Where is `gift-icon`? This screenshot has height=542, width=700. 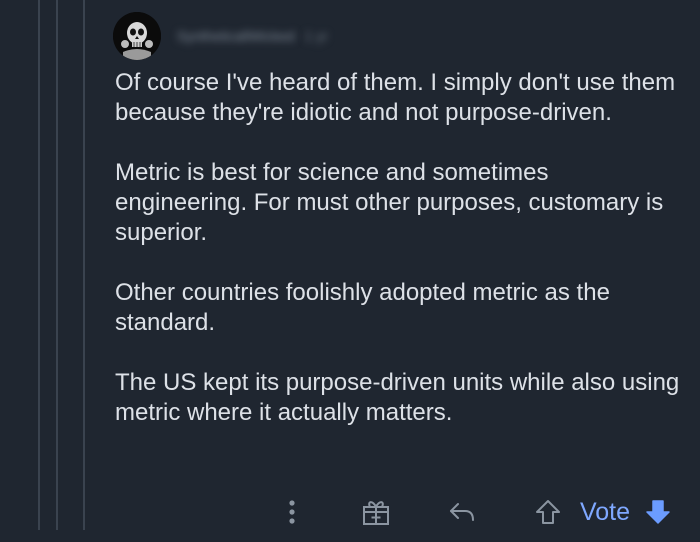
gift-icon is located at coordinates (376, 513).